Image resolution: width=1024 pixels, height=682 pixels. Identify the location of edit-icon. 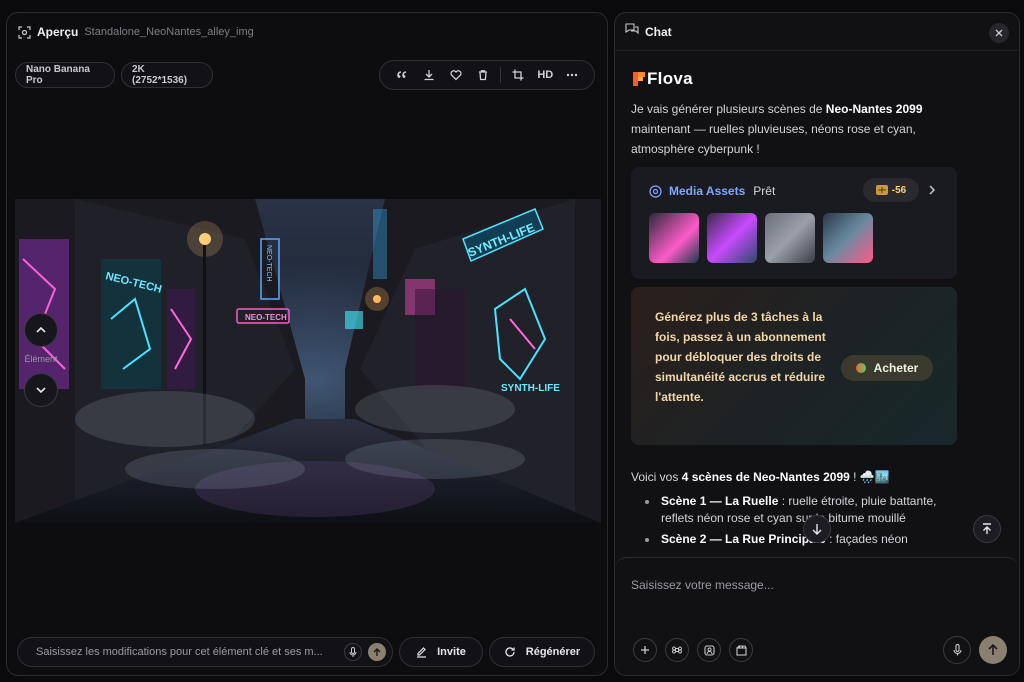
(422, 652).